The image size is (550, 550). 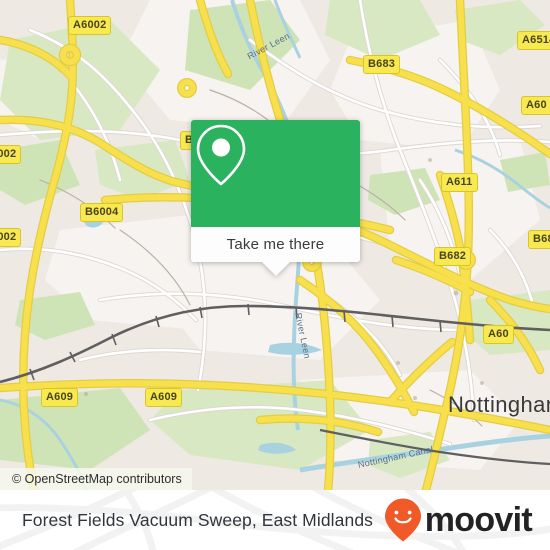 I want to click on road-shield: B682, so click(x=453, y=256).